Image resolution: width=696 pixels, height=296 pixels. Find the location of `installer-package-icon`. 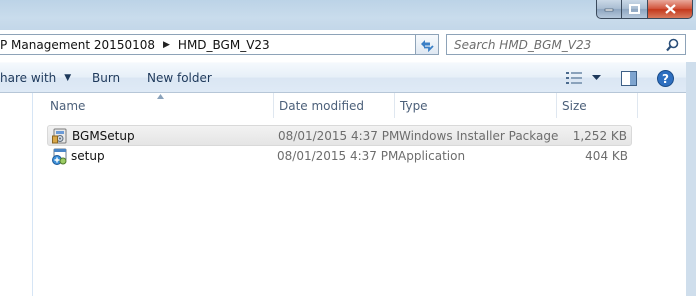

installer-package-icon is located at coordinates (59, 136).